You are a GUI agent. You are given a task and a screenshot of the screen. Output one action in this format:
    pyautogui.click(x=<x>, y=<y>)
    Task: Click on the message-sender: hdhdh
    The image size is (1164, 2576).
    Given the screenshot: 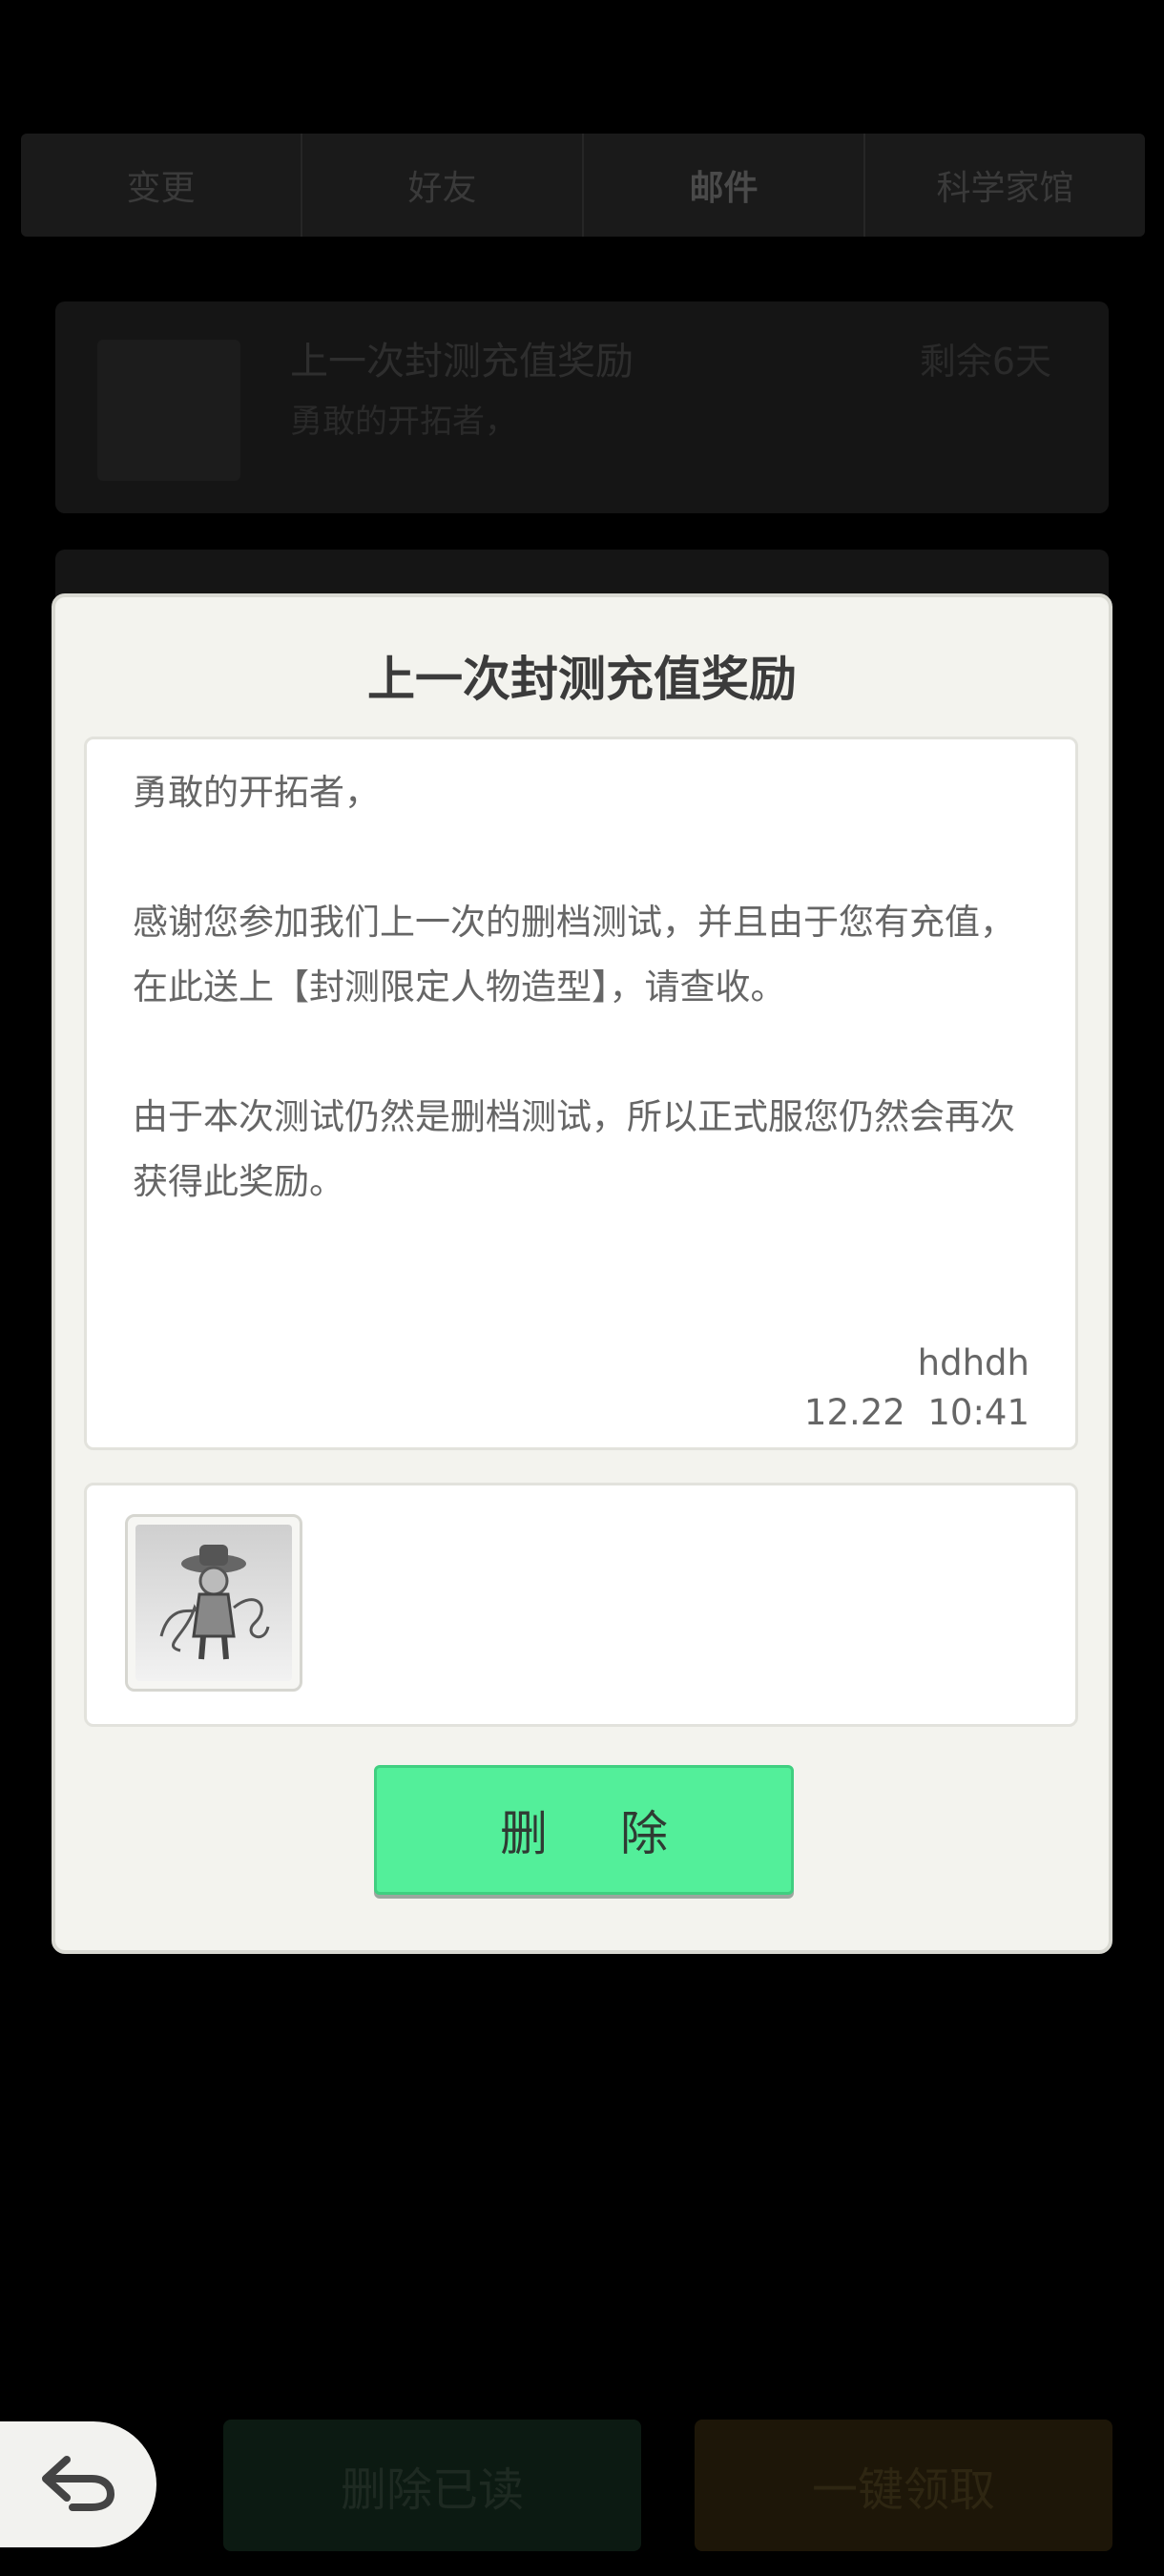 What is the action you would take?
    pyautogui.click(x=973, y=1362)
    